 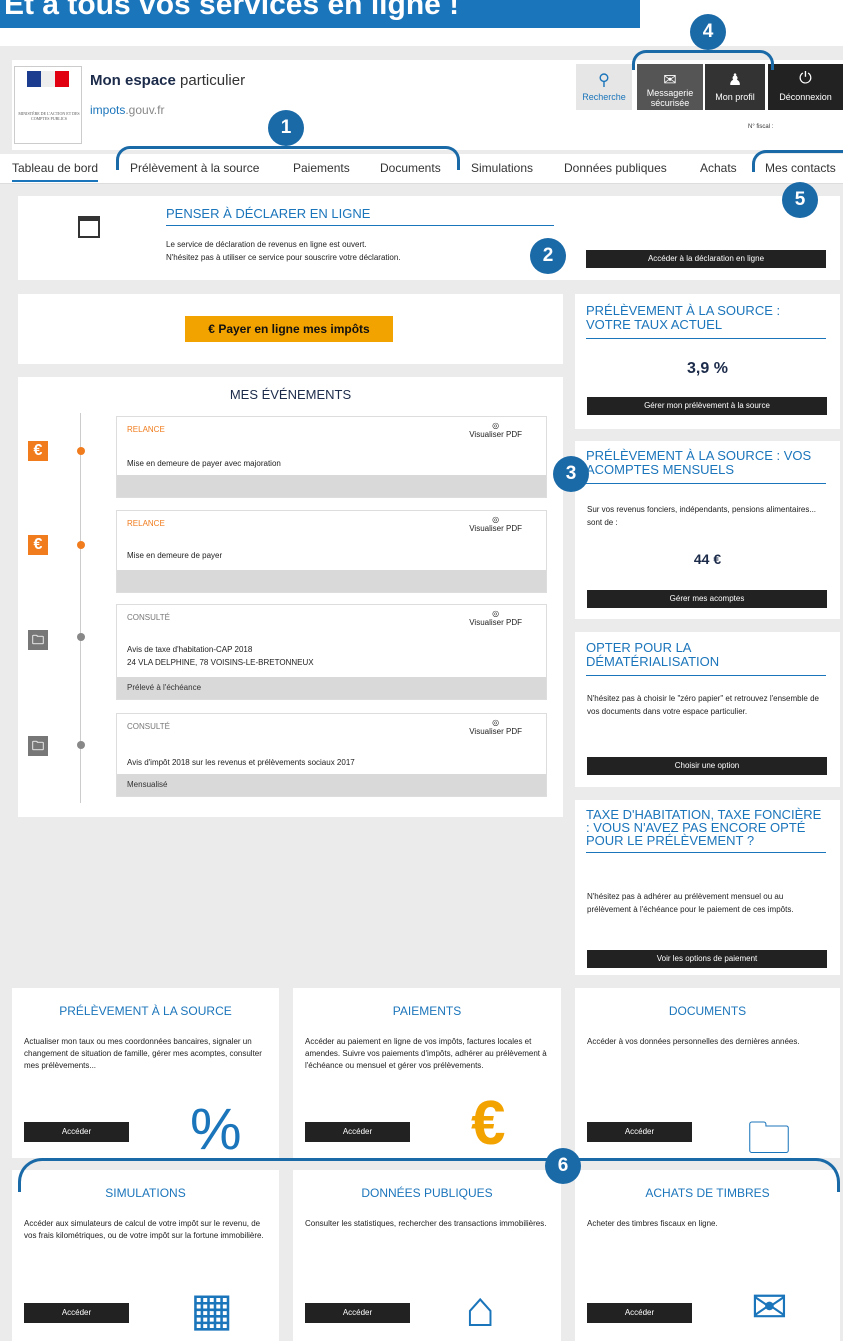 I want to click on profile-button: ♟ Mon profil, so click(x=735, y=87).